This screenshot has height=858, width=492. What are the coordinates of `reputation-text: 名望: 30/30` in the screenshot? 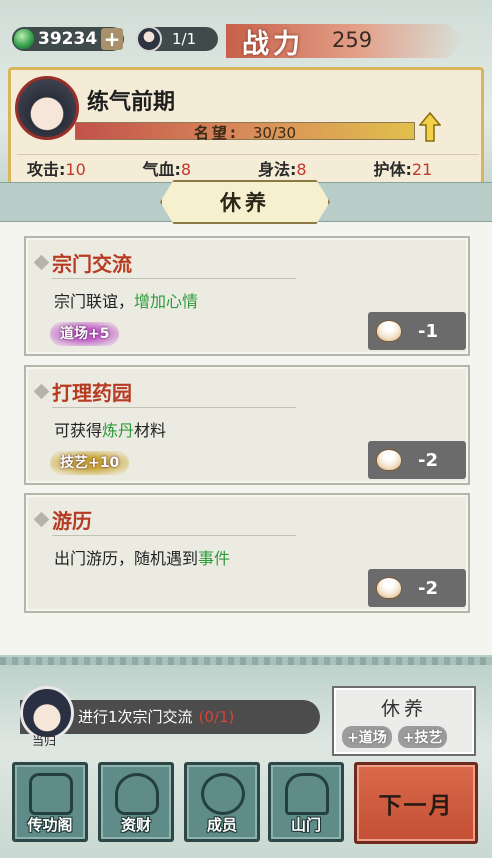 It's located at (245, 132).